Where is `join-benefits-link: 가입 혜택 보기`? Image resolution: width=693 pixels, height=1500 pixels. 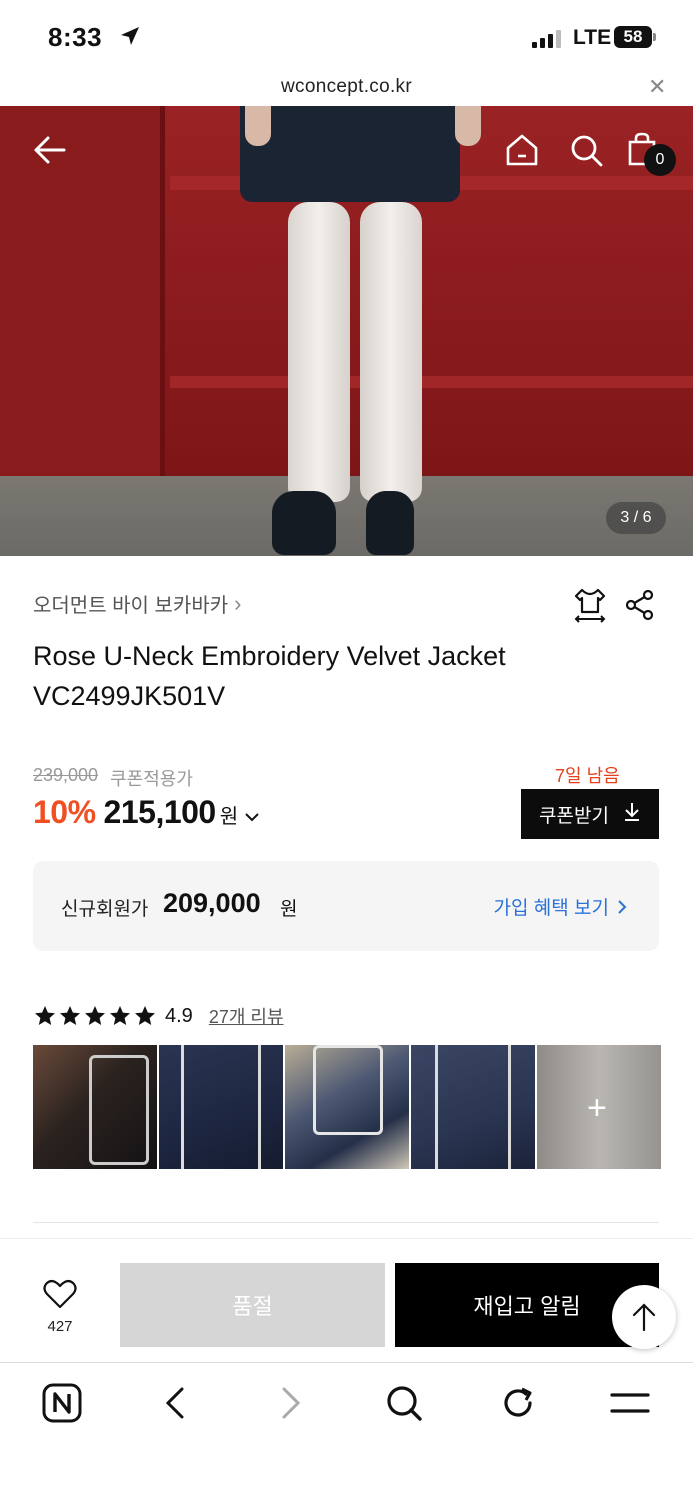 join-benefits-link: 가입 혜택 보기 is located at coordinates (560, 906).